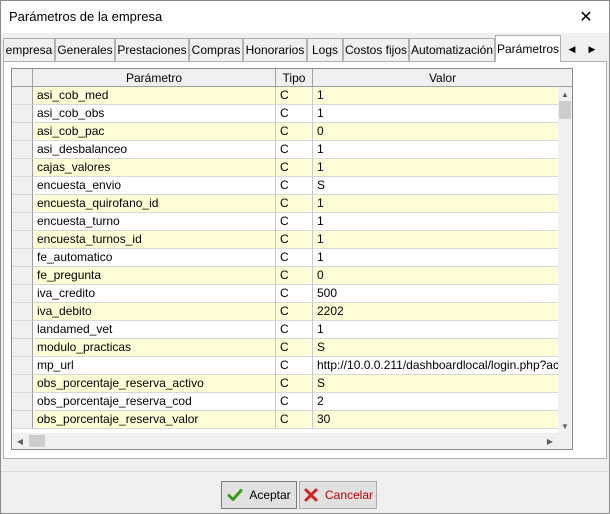 This screenshot has height=514, width=610. I want to click on tab-scroll-left-button: ◀, so click(572, 49).